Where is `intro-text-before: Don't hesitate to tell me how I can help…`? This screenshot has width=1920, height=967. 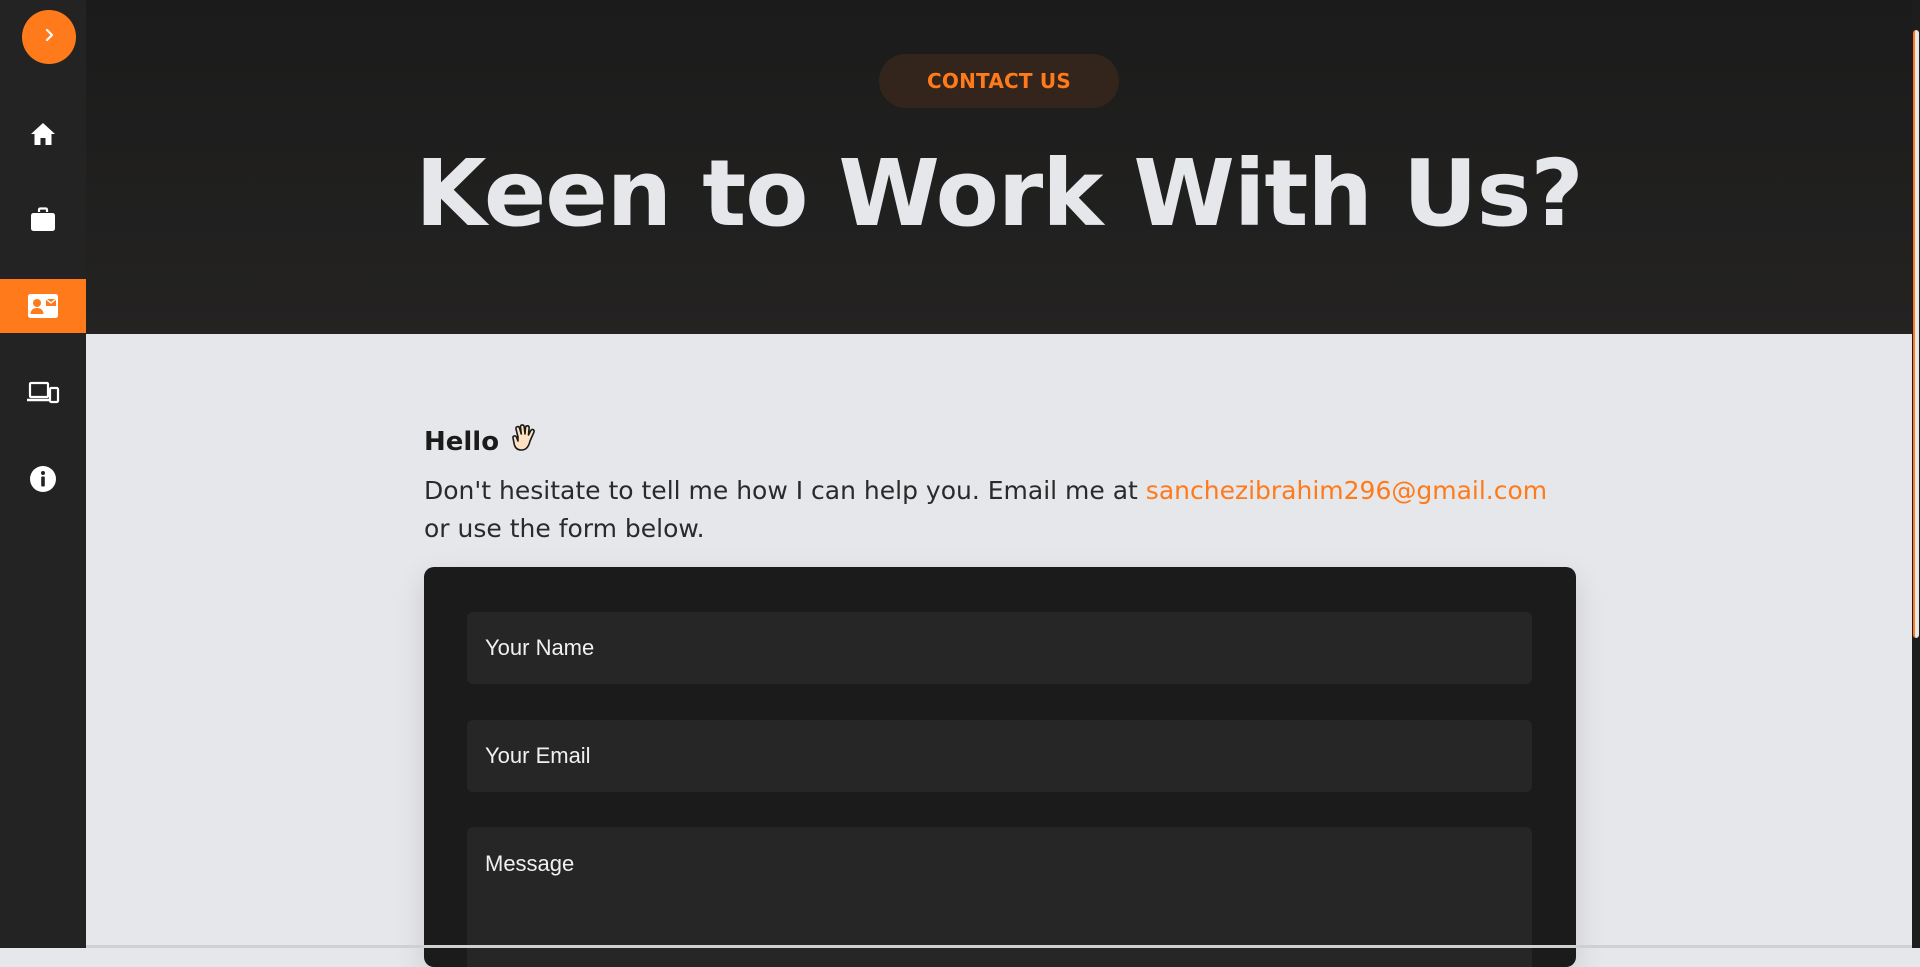
intro-text-before: Don't hesitate to tell me how I can help… is located at coordinates (785, 490).